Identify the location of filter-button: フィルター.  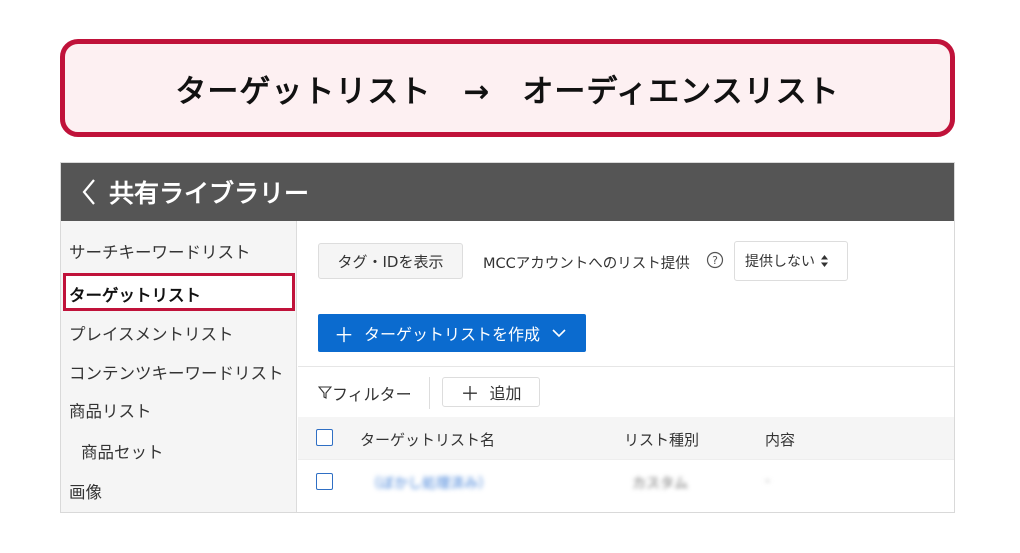
(364, 393).